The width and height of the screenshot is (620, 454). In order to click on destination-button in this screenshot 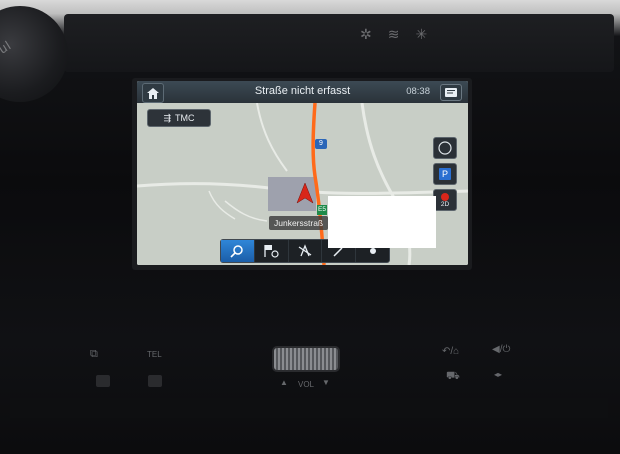, I will do `click(272, 251)`.